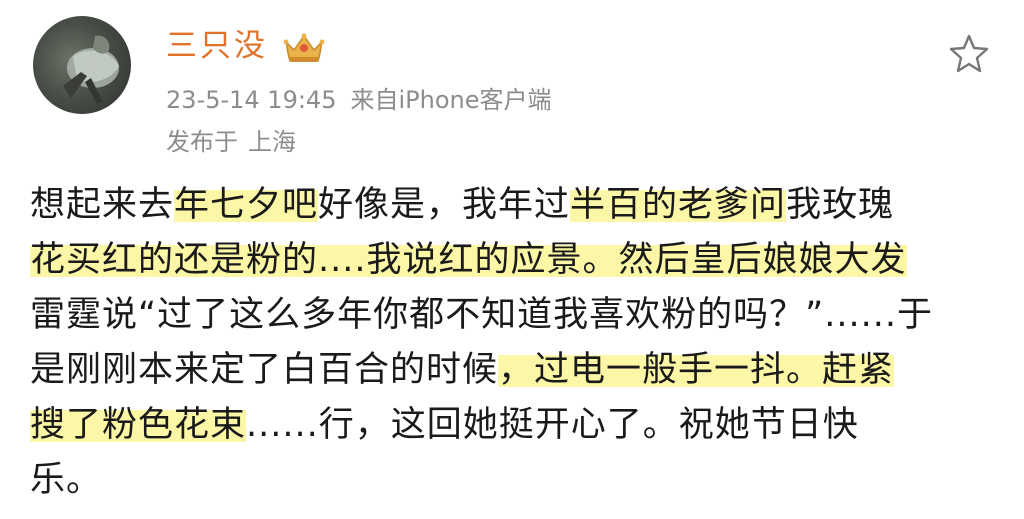 Image resolution: width=1024 pixels, height=519 pixels. What do you see at coordinates (858, 370) in the screenshot?
I see `highlighted-text: 赶紧` at bounding box center [858, 370].